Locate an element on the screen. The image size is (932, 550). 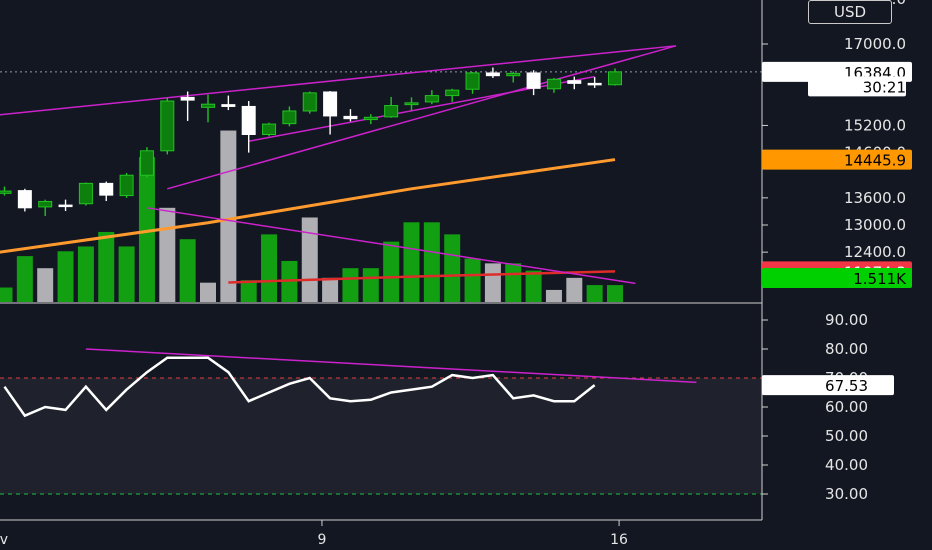
price-tick-label: 13600.0 is located at coordinates (875, 198).